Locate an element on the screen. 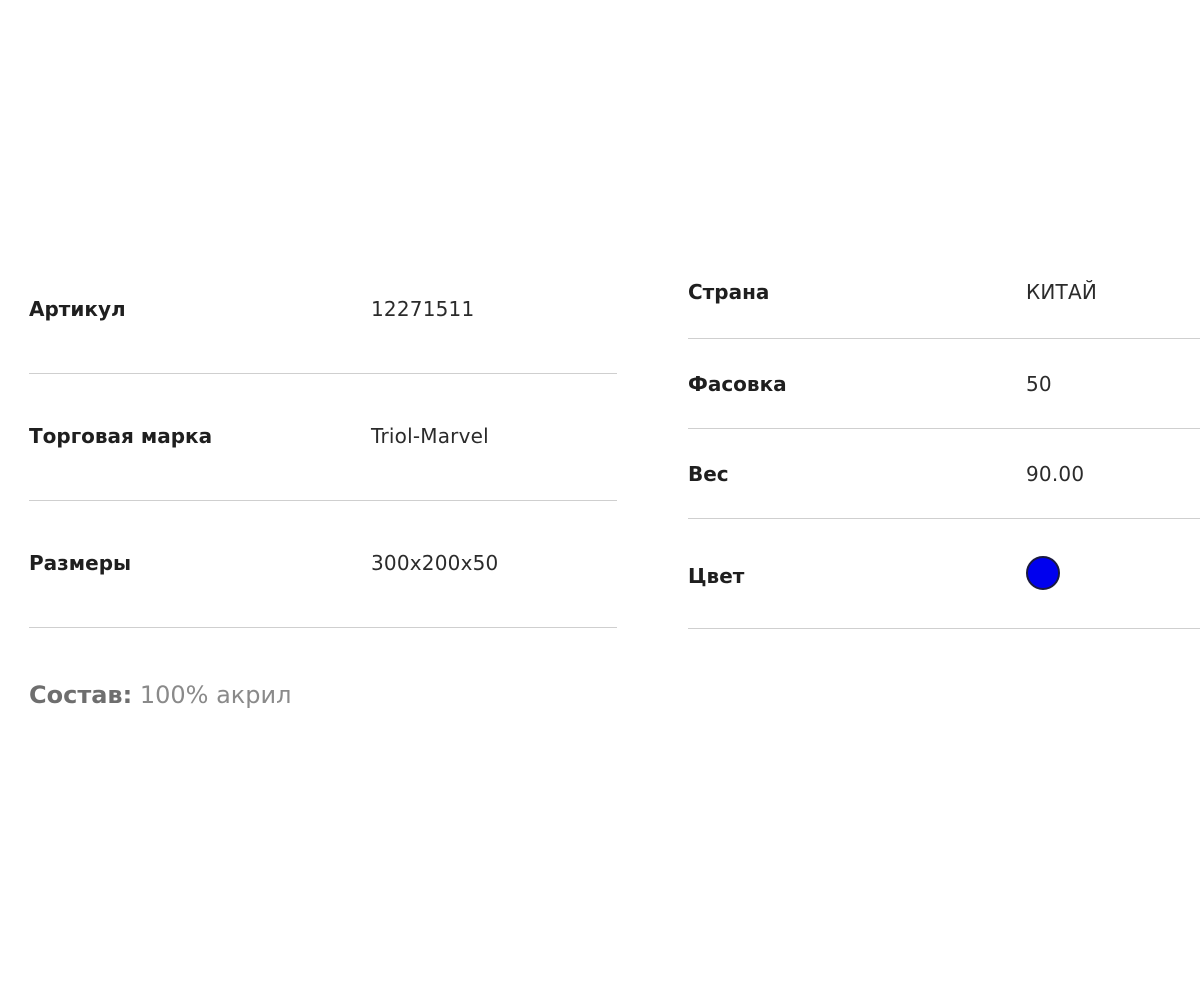 The height and width of the screenshot is (999, 1200). color-swatch is located at coordinates (1043, 573).